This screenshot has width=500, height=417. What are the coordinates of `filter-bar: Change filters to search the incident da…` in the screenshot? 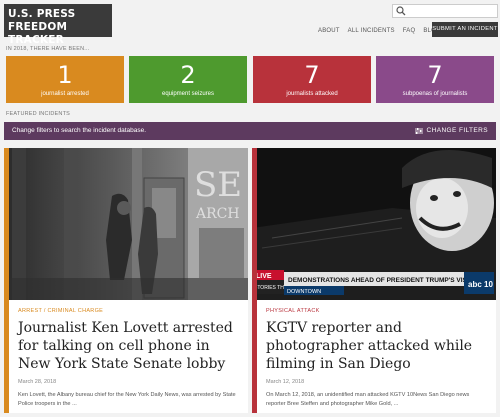 It's located at (250, 131).